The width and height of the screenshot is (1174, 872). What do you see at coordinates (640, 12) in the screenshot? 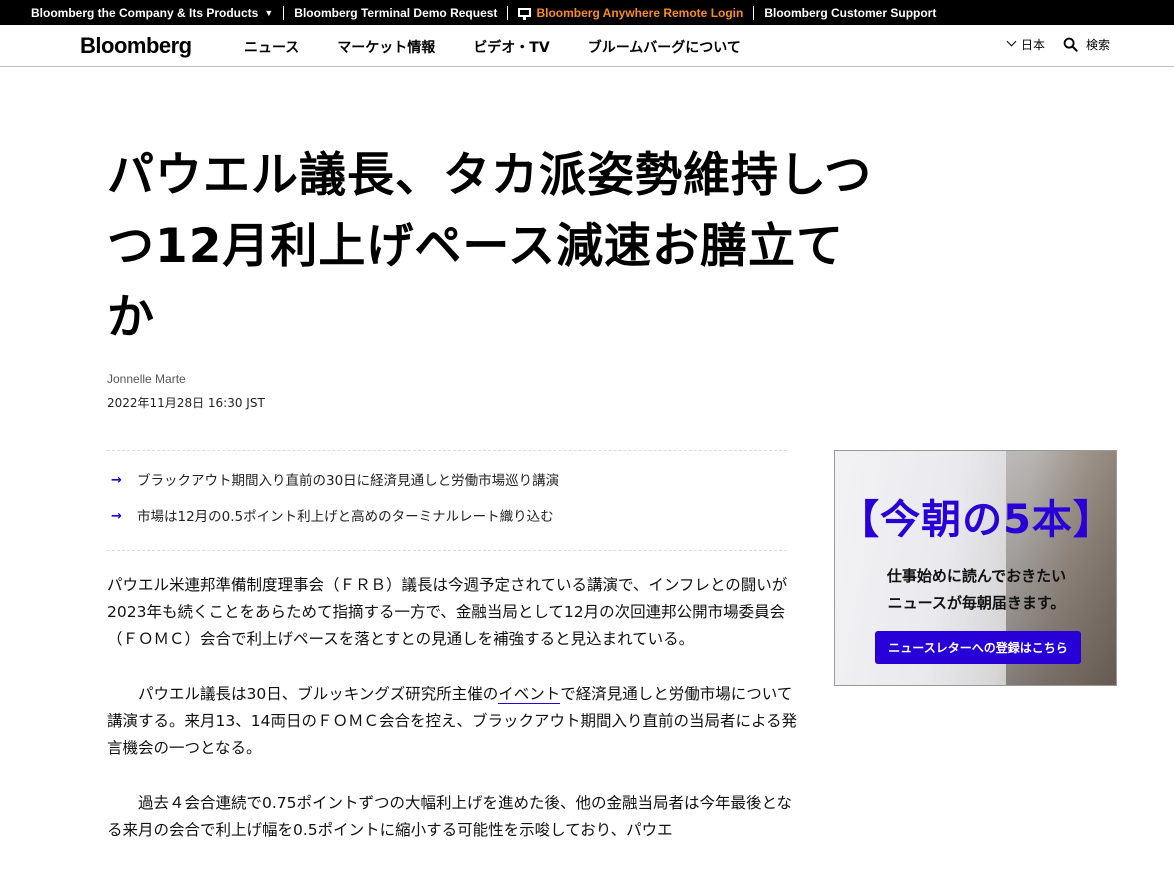
I see `anywhere-login-label: Bloomberg Anywhere Remote Login` at bounding box center [640, 12].